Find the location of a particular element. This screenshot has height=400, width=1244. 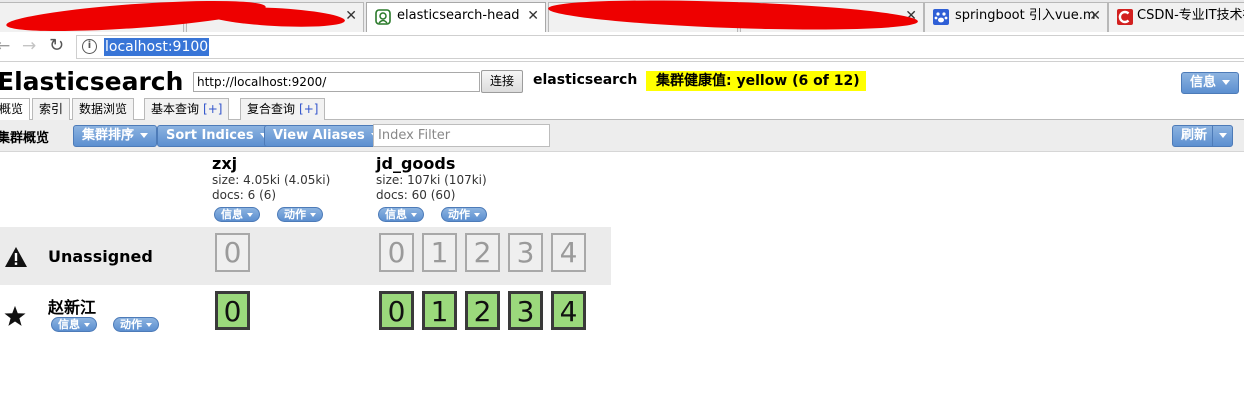

index-size: size: 4.05ki (4.05ki) is located at coordinates (271, 180).